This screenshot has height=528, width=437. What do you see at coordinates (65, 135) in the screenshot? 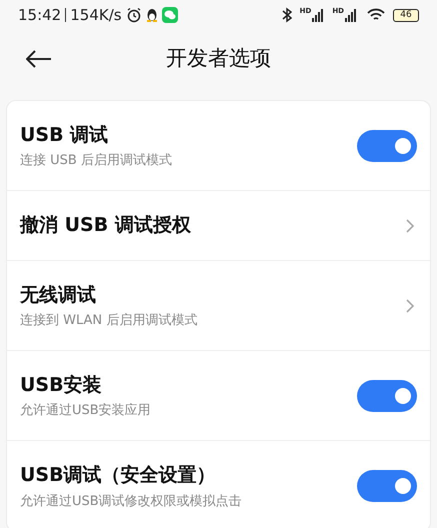
I see `setting-title: USB 调试` at bounding box center [65, 135].